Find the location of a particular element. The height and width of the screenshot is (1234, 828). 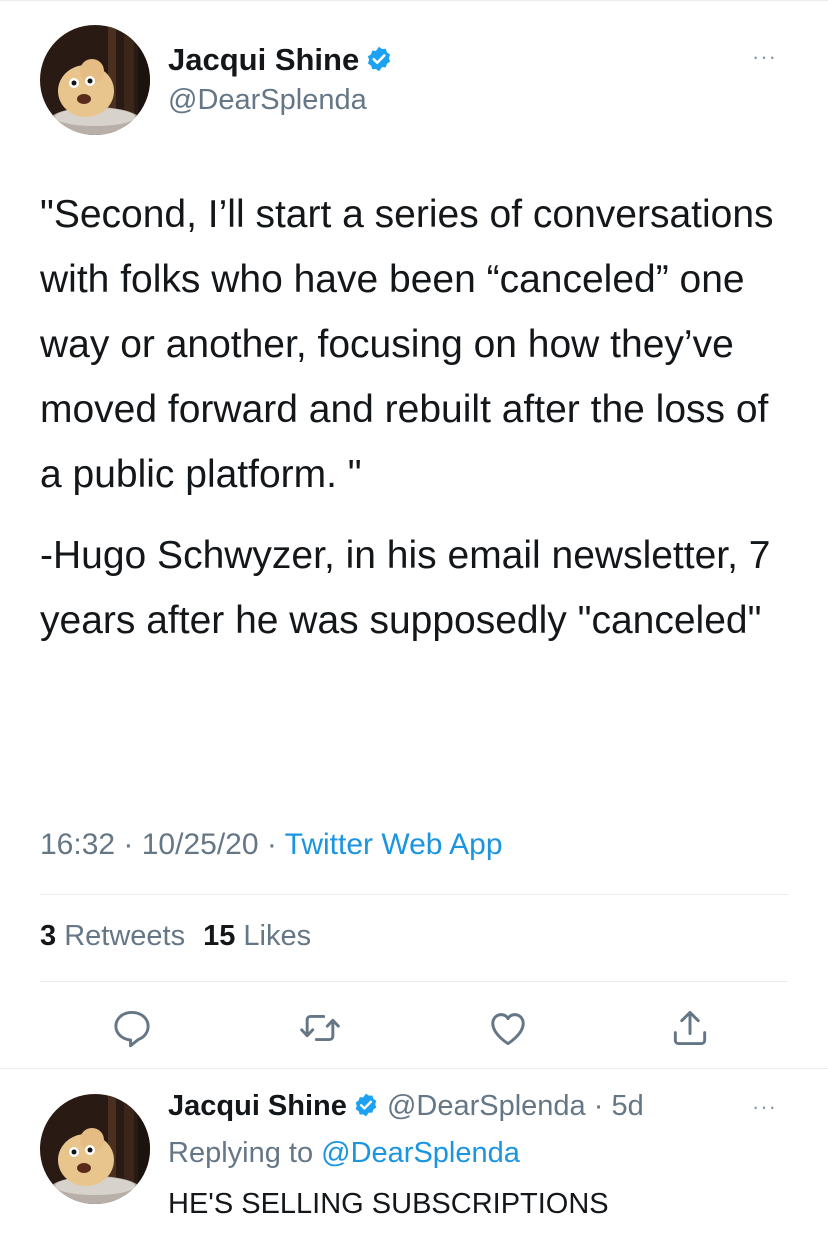

reply-header: Jacqui Shine @DearSplenda · 5d is located at coordinates (406, 1108).